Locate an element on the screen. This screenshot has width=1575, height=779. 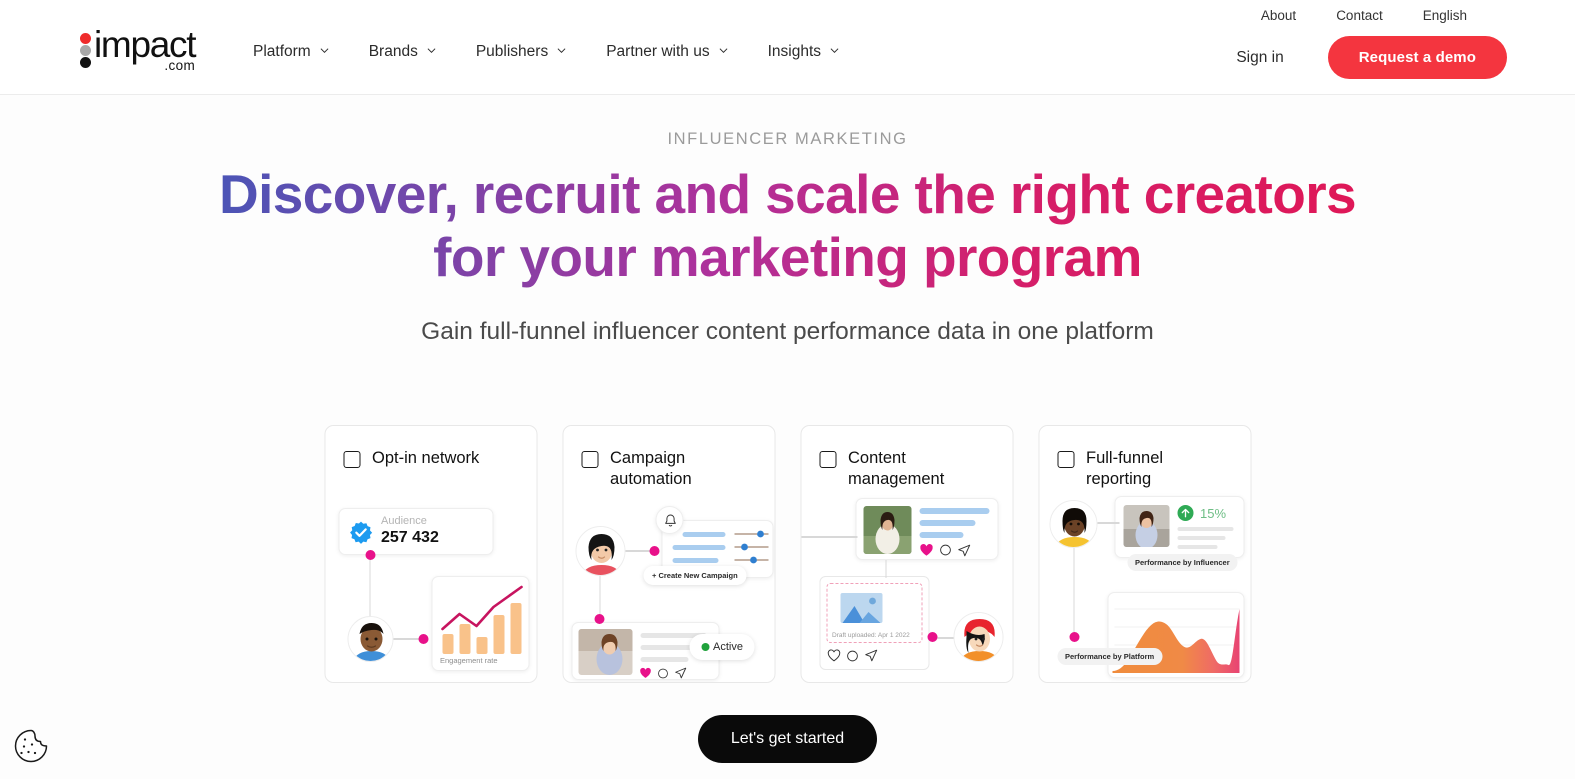
audience-value: 257 432 is located at coordinates (410, 537).